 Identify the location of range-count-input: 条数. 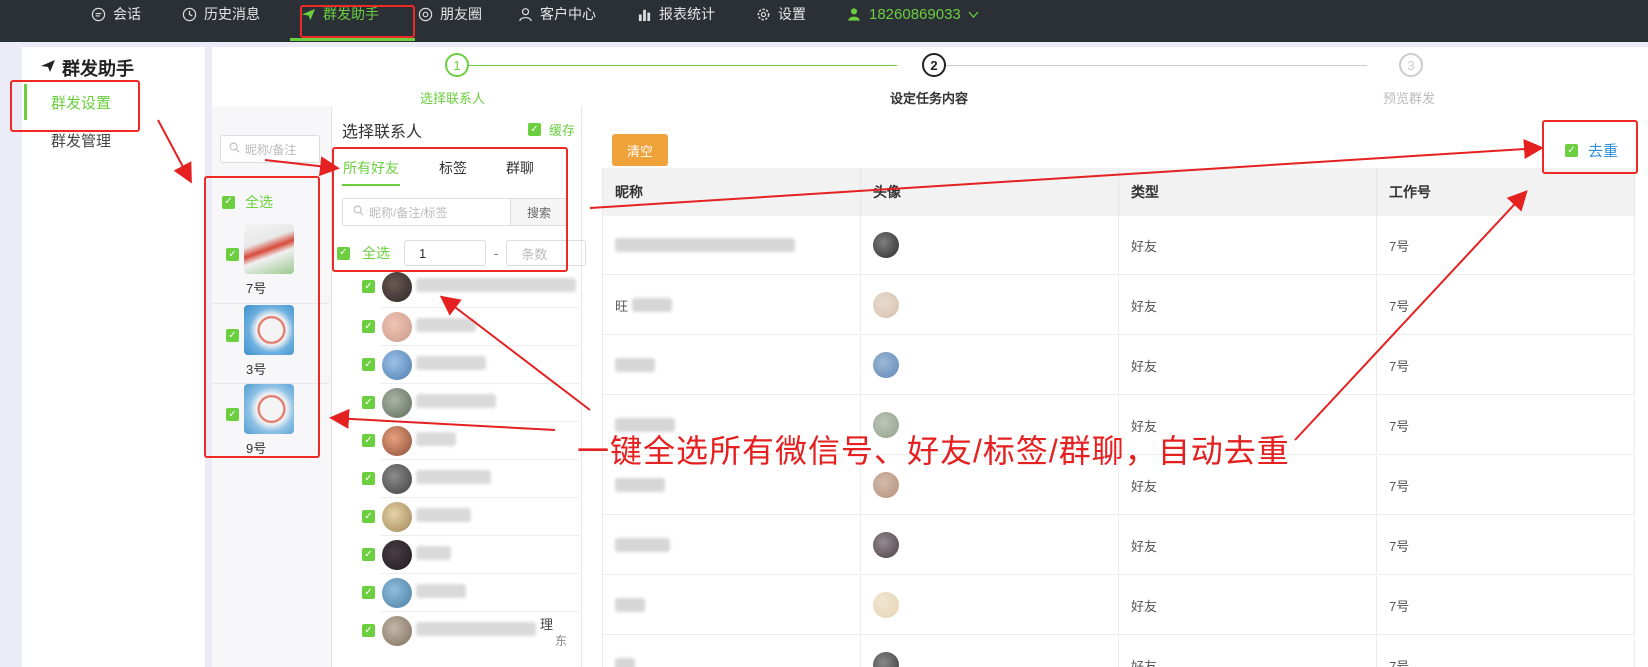
(546, 253).